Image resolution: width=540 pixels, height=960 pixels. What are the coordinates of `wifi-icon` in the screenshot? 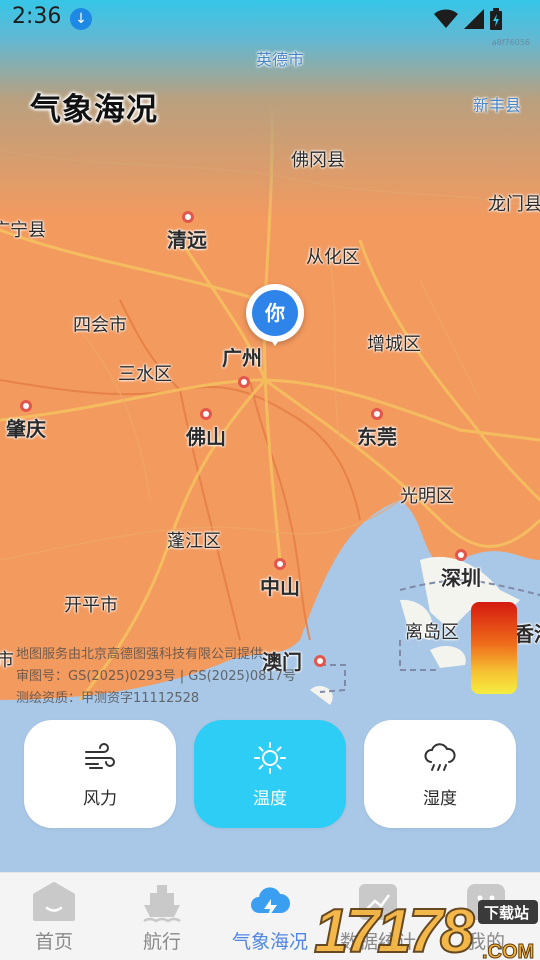 It's located at (446, 18).